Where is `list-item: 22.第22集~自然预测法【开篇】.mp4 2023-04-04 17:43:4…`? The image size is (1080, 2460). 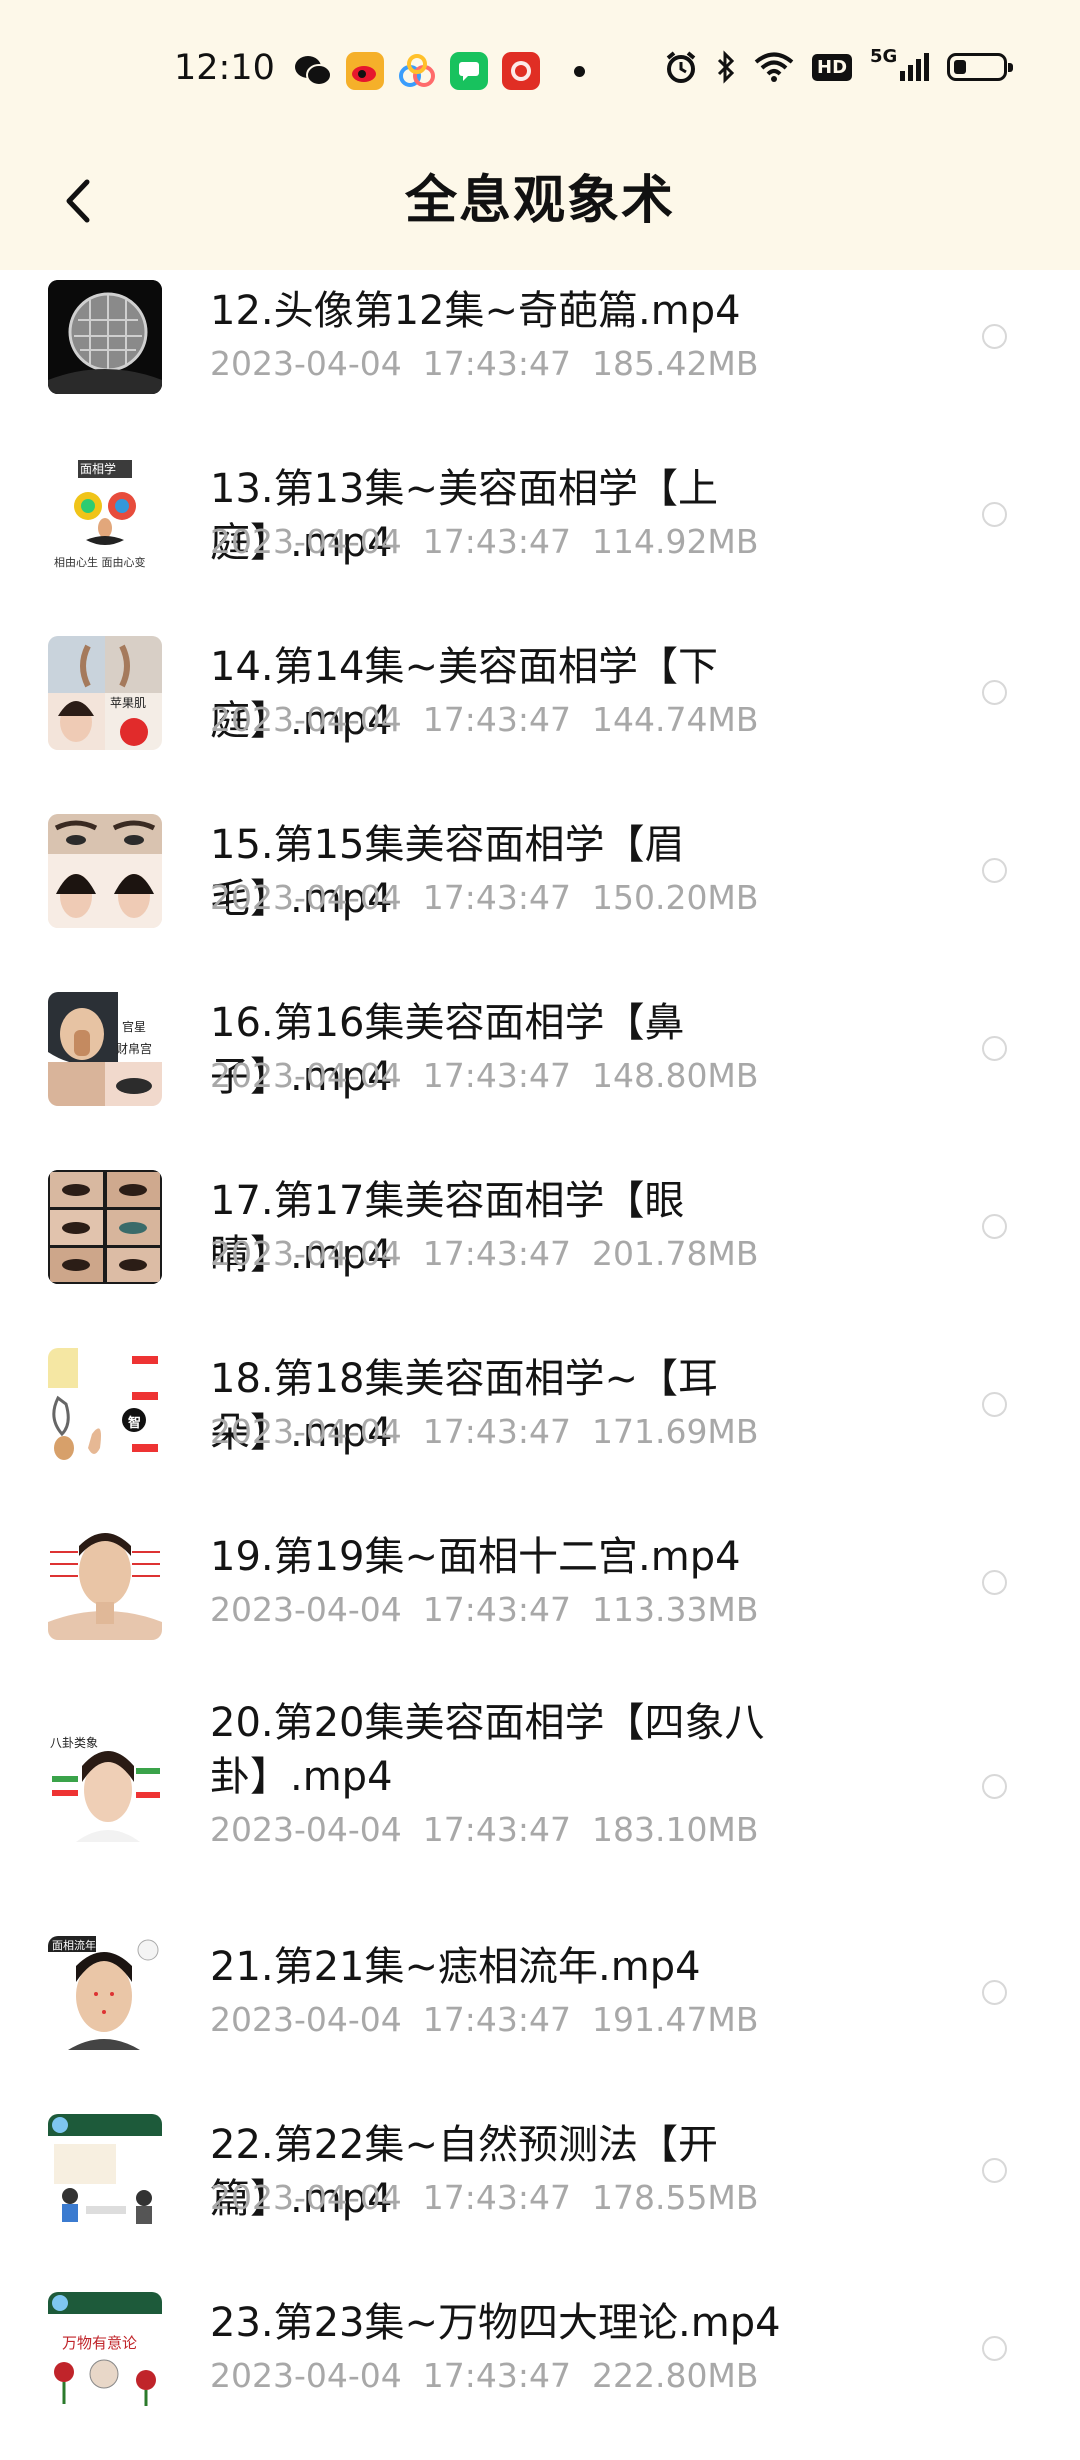 list-item: 22.第22集~自然预测法【开篇】.mp4 2023-04-04 17:43:4… is located at coordinates (540, 2193).